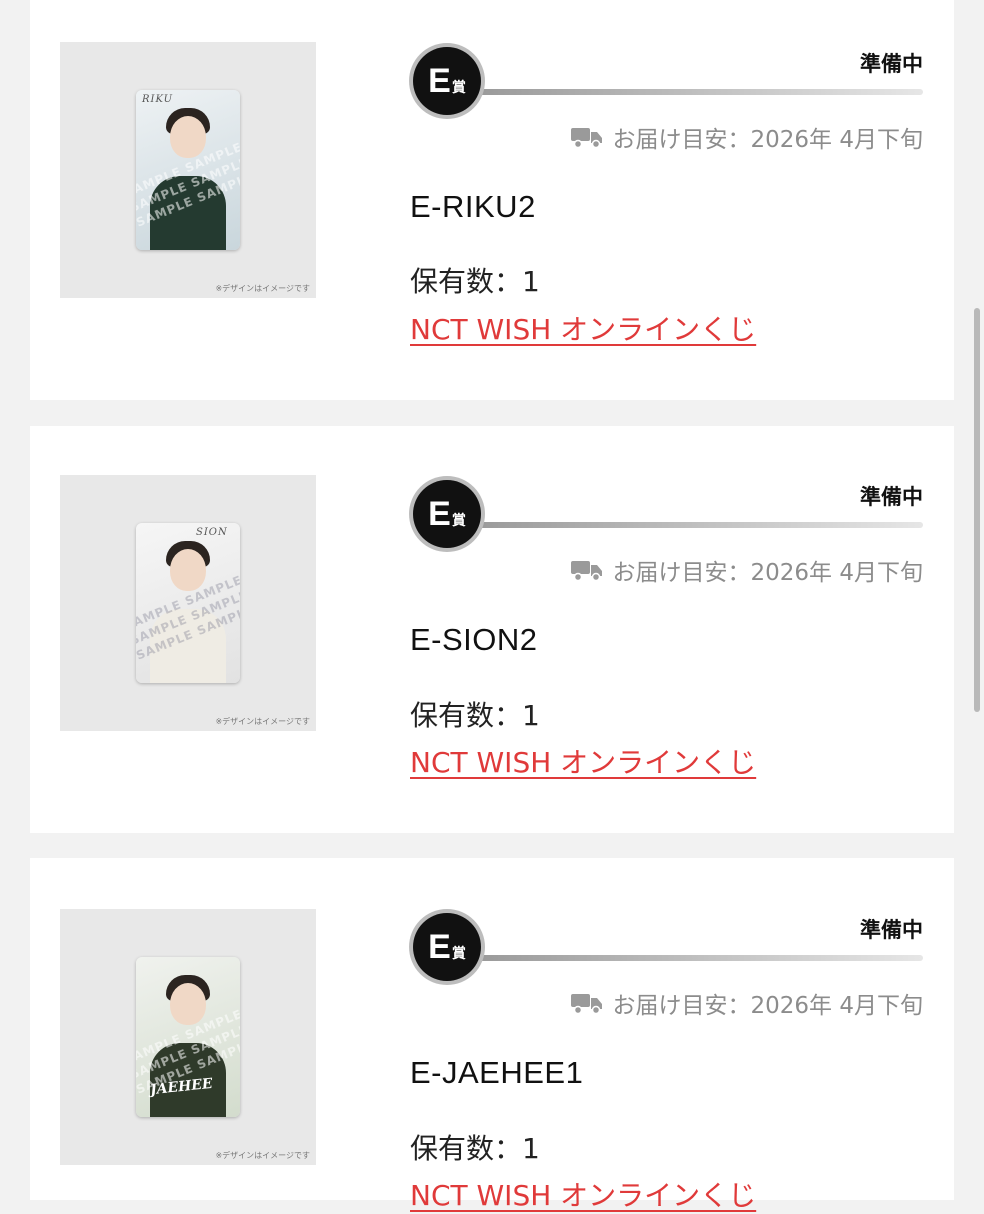 The image size is (984, 1214). What do you see at coordinates (473, 206) in the screenshot?
I see `item-name: E-RIKU2` at bounding box center [473, 206].